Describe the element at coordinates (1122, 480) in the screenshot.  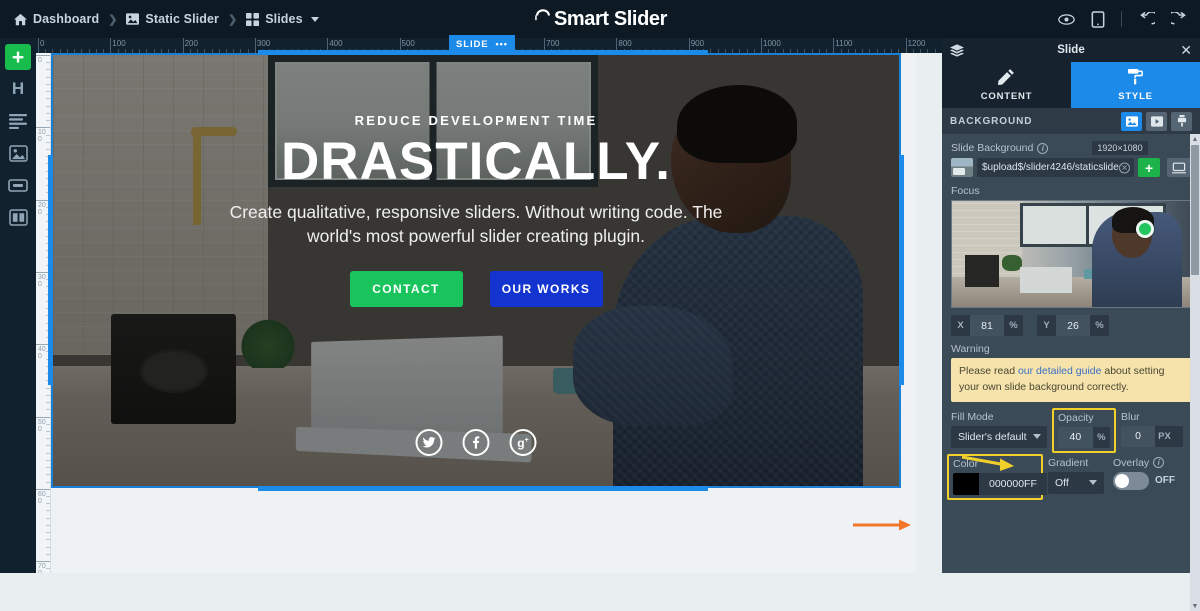
I see `toggle-knob` at that location.